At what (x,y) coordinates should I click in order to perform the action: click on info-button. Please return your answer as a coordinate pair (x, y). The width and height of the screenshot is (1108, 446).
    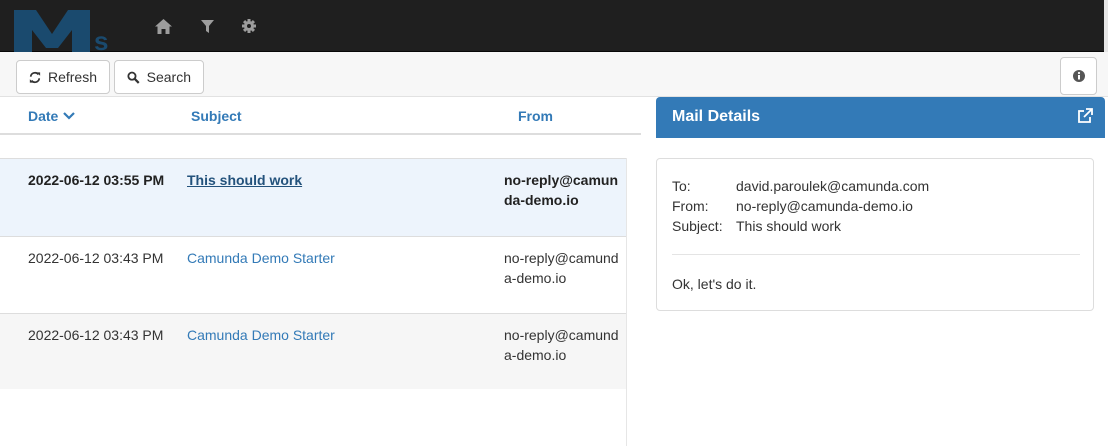
    Looking at the image, I should click on (1078, 76).